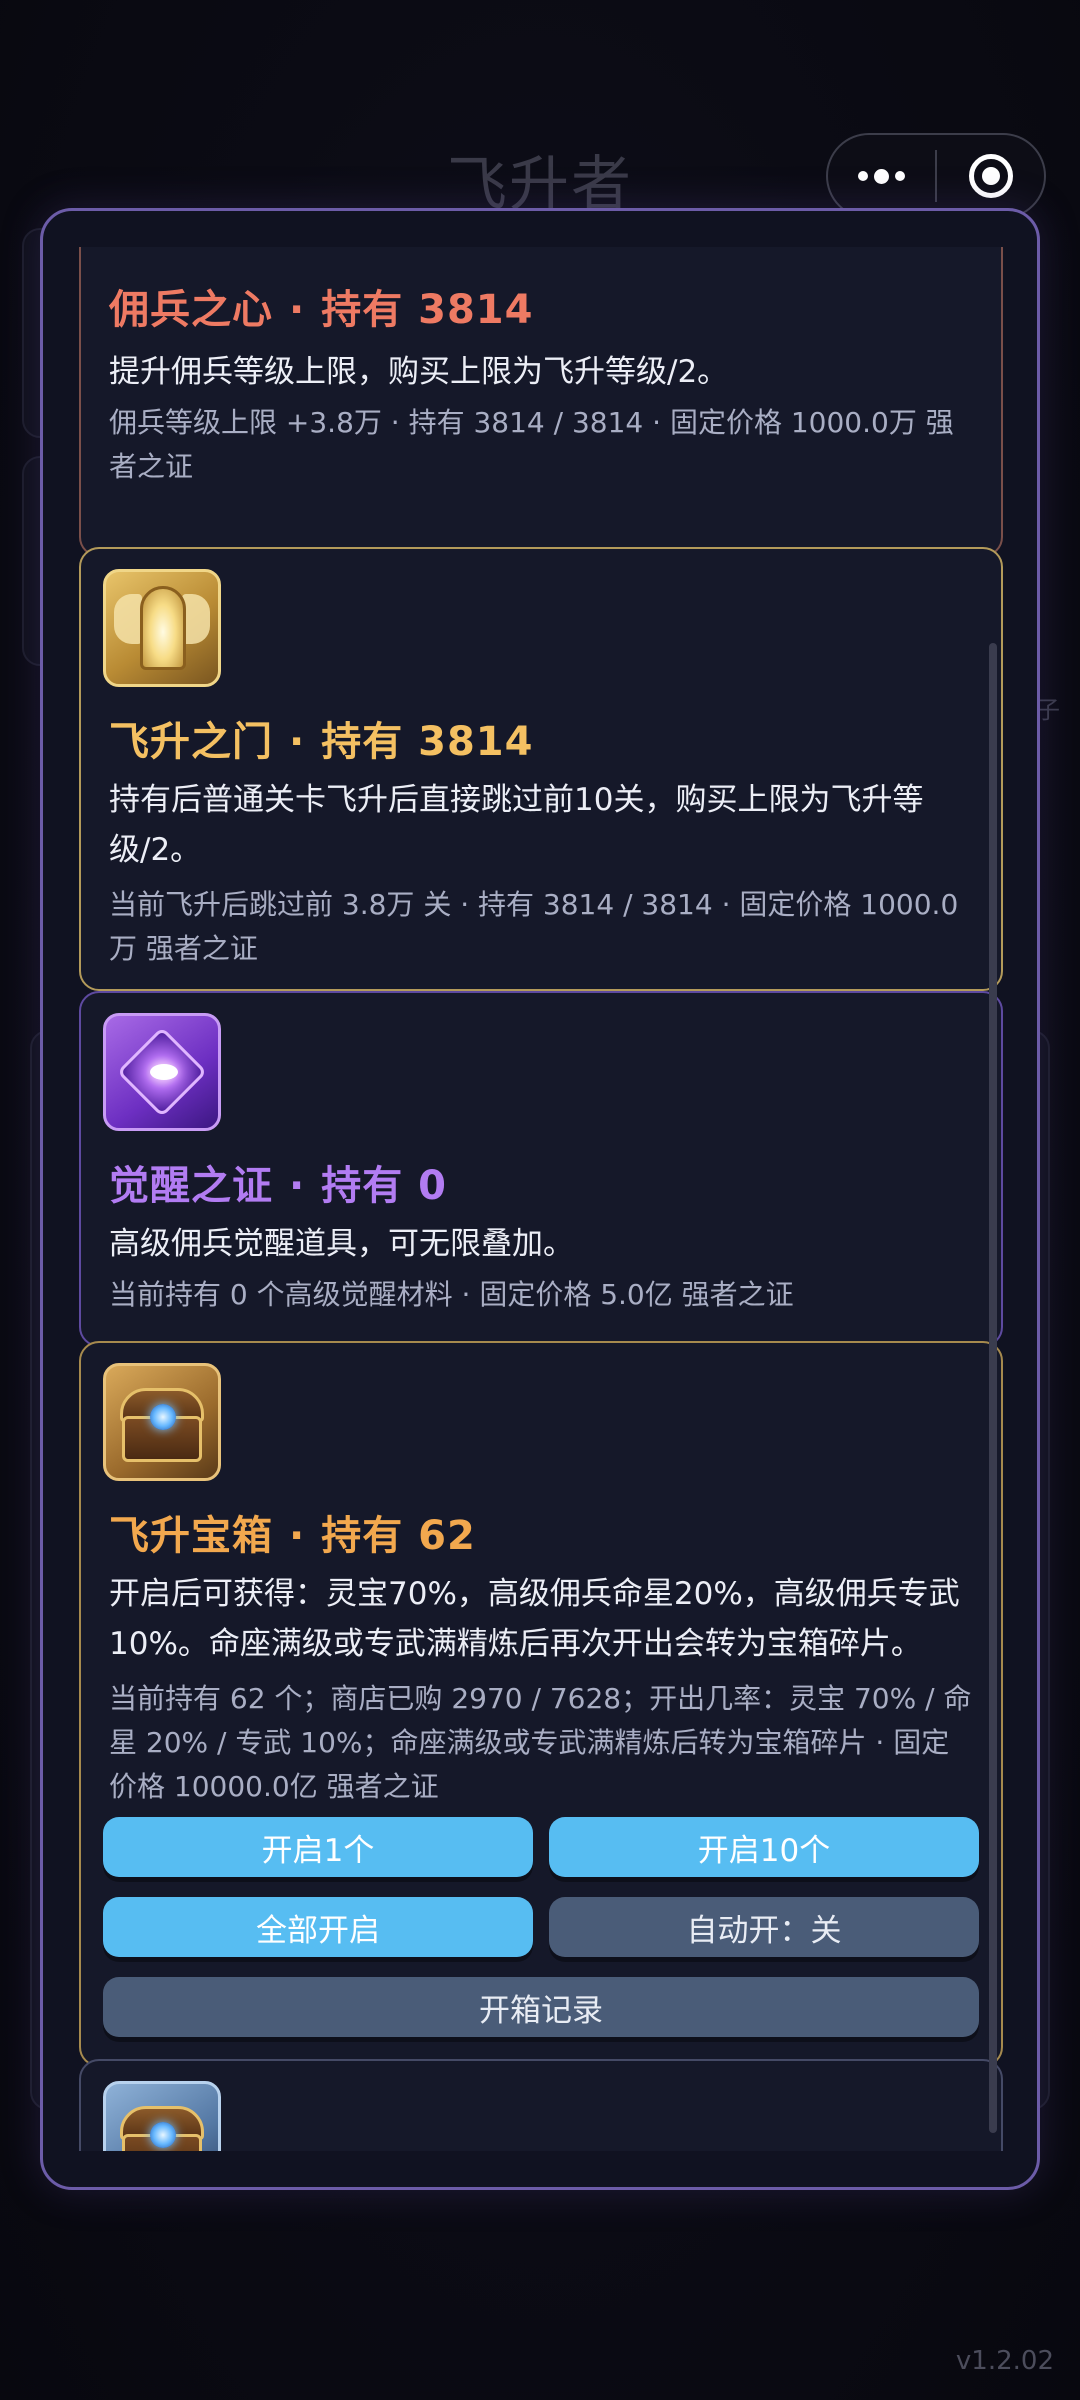  Describe the element at coordinates (398, 1536) in the screenshot. I see `item-held-count: 持有 62` at that location.